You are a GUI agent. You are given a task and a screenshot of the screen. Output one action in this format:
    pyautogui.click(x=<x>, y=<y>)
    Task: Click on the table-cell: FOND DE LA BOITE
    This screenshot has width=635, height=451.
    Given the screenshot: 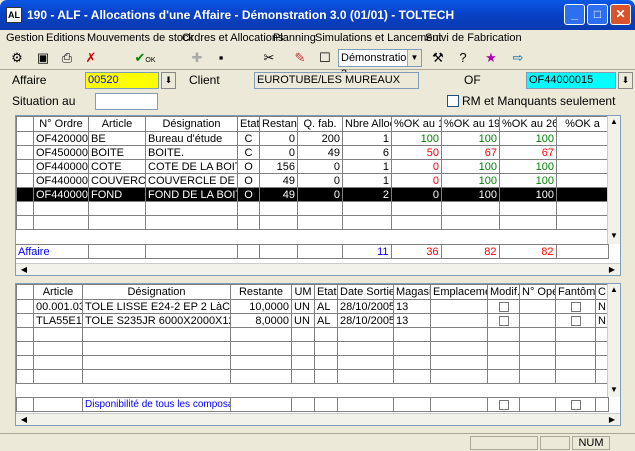 What is the action you would take?
    pyautogui.click(x=191, y=194)
    